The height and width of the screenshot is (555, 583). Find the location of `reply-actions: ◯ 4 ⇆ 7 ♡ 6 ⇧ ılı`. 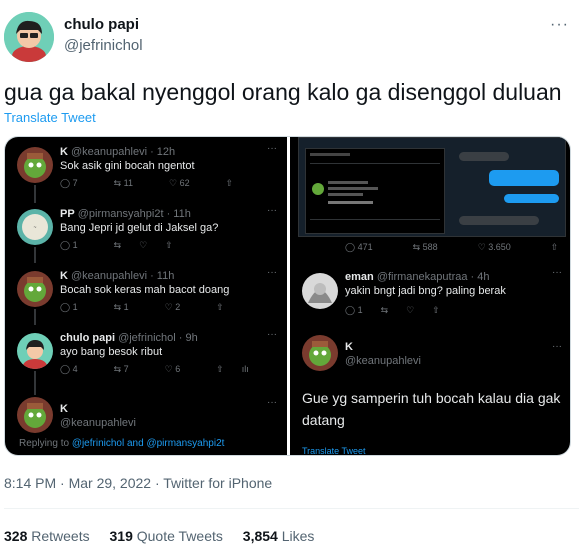

reply-actions: ◯ 4 ⇆ 7 ♡ 6 ⇧ ılı is located at coordinates (163, 369).